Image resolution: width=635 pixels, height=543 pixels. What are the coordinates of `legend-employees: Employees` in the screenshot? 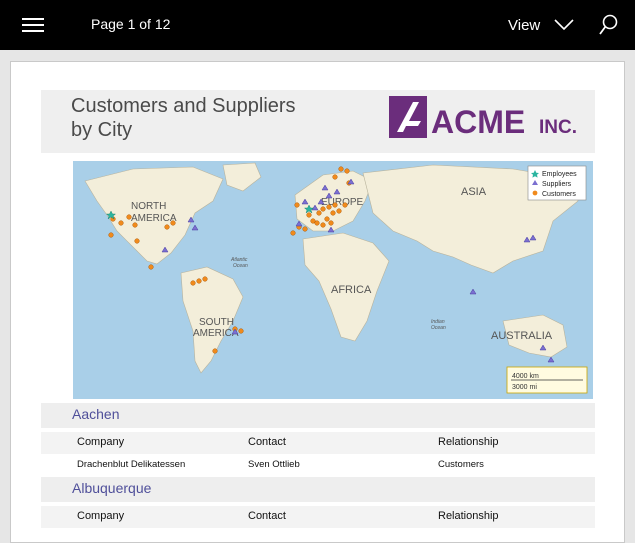 It's located at (559, 174).